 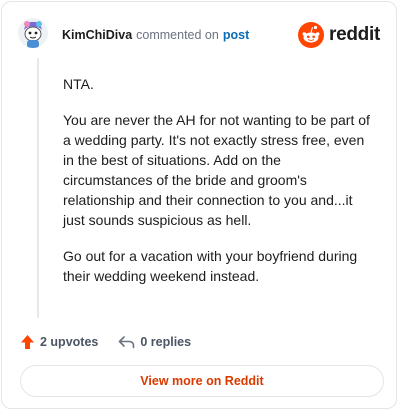 I want to click on reddit-logo-icon, so click(x=311, y=35).